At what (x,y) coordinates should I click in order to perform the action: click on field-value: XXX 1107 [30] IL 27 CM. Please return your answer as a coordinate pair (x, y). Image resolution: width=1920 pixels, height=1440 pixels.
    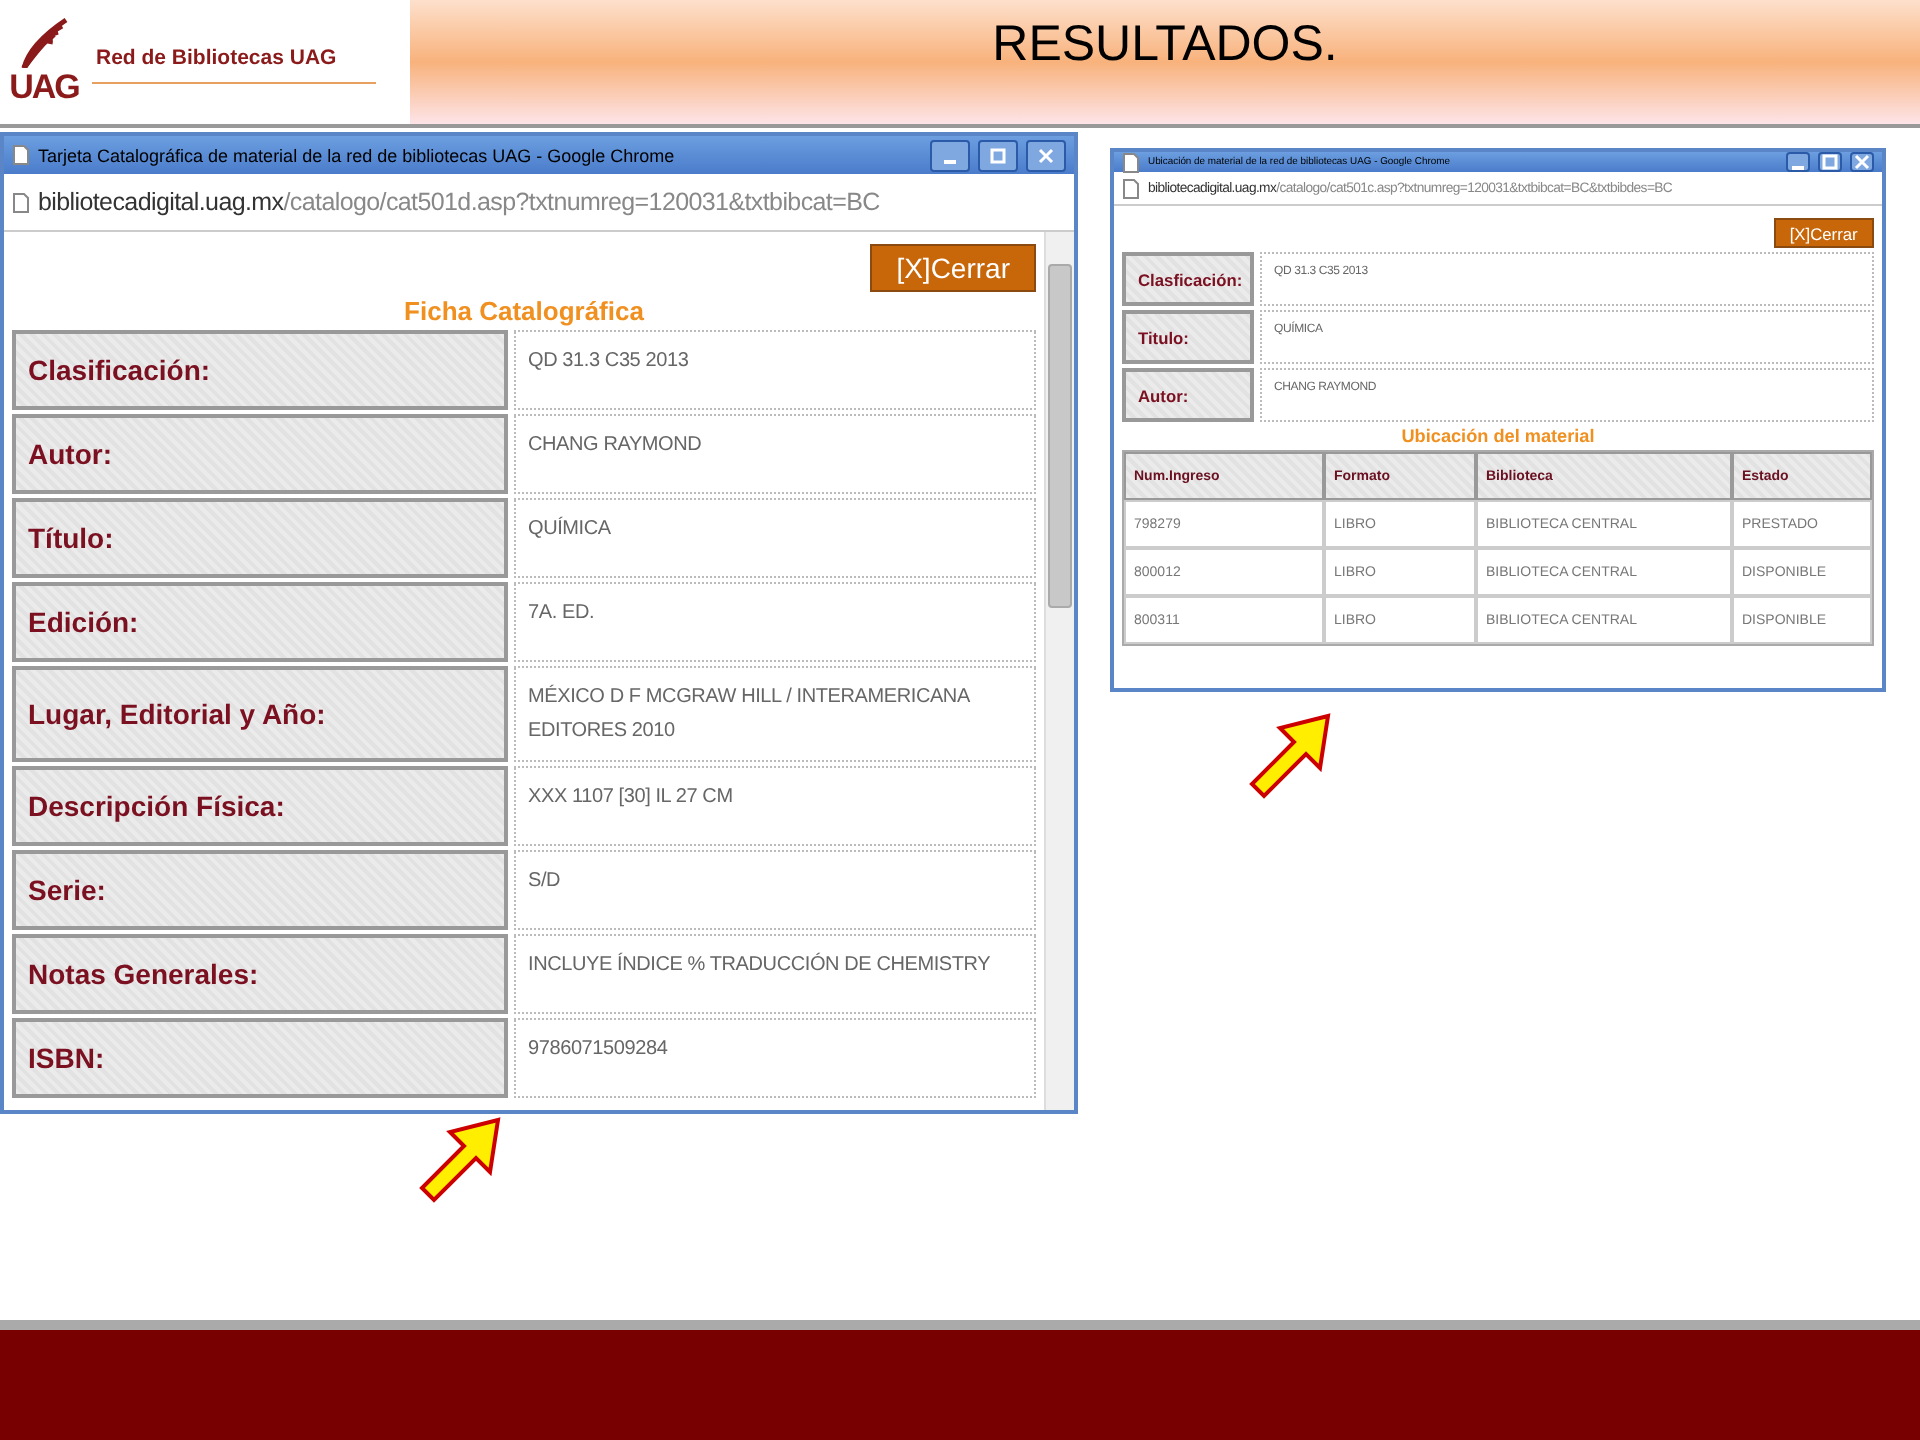
    Looking at the image, I should click on (775, 806).